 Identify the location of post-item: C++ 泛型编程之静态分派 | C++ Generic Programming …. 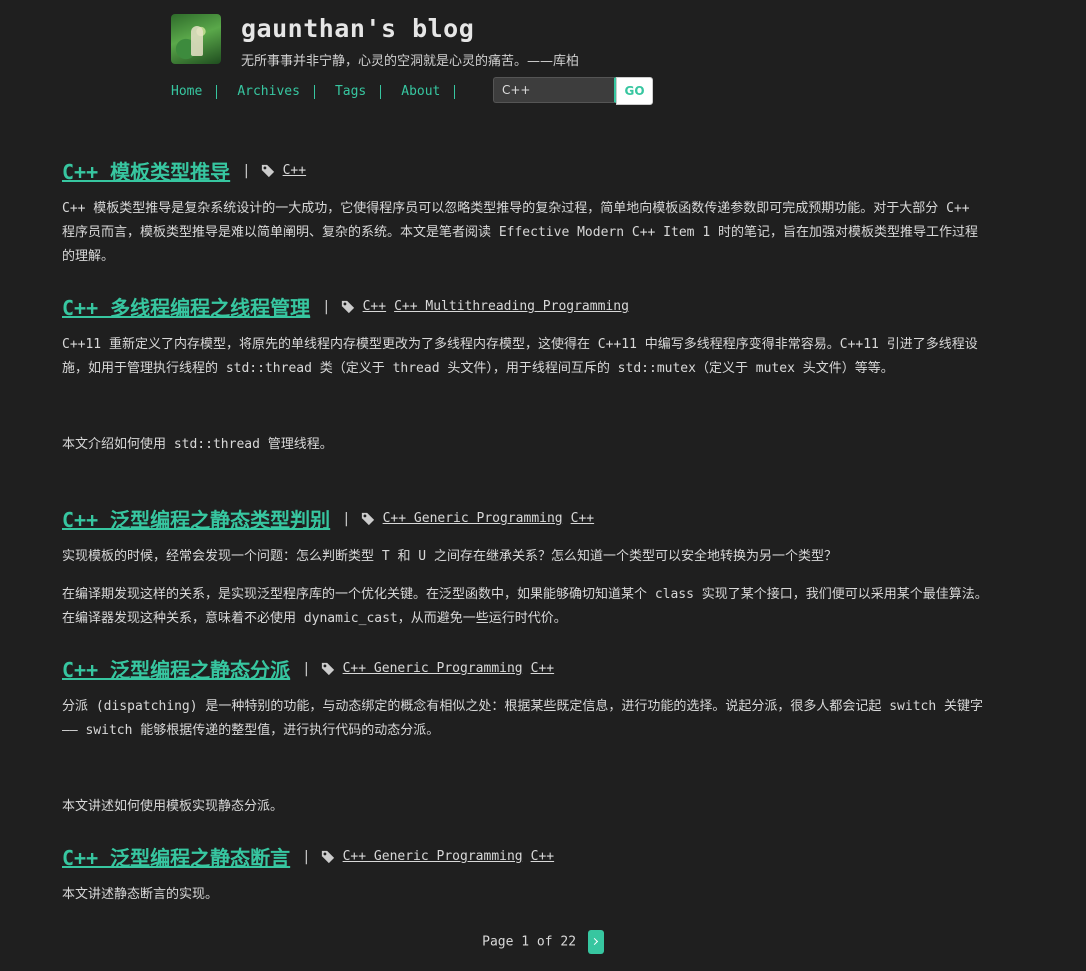
(526, 736).